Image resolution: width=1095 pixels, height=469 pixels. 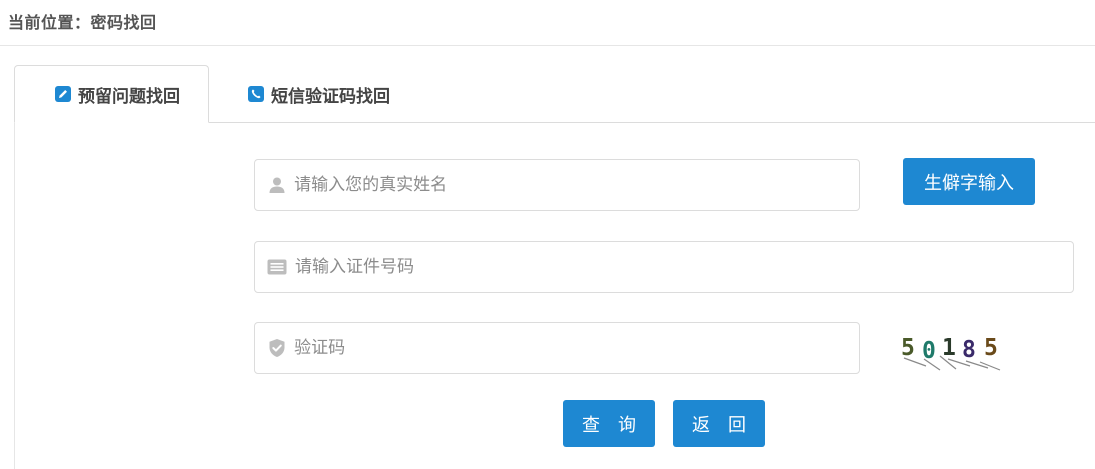 I want to click on breadcrumb: 当前位置：密码找回, so click(x=82, y=22).